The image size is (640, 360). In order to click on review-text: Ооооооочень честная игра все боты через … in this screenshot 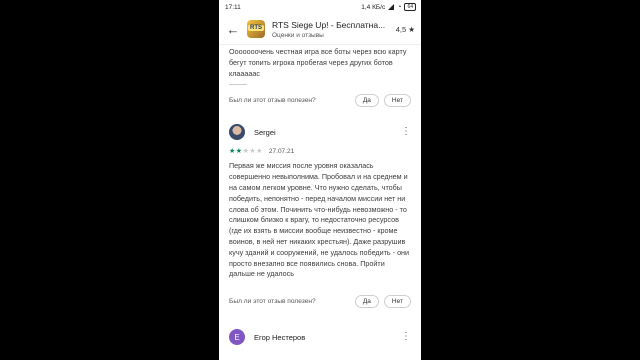, I will do `click(318, 62)`.